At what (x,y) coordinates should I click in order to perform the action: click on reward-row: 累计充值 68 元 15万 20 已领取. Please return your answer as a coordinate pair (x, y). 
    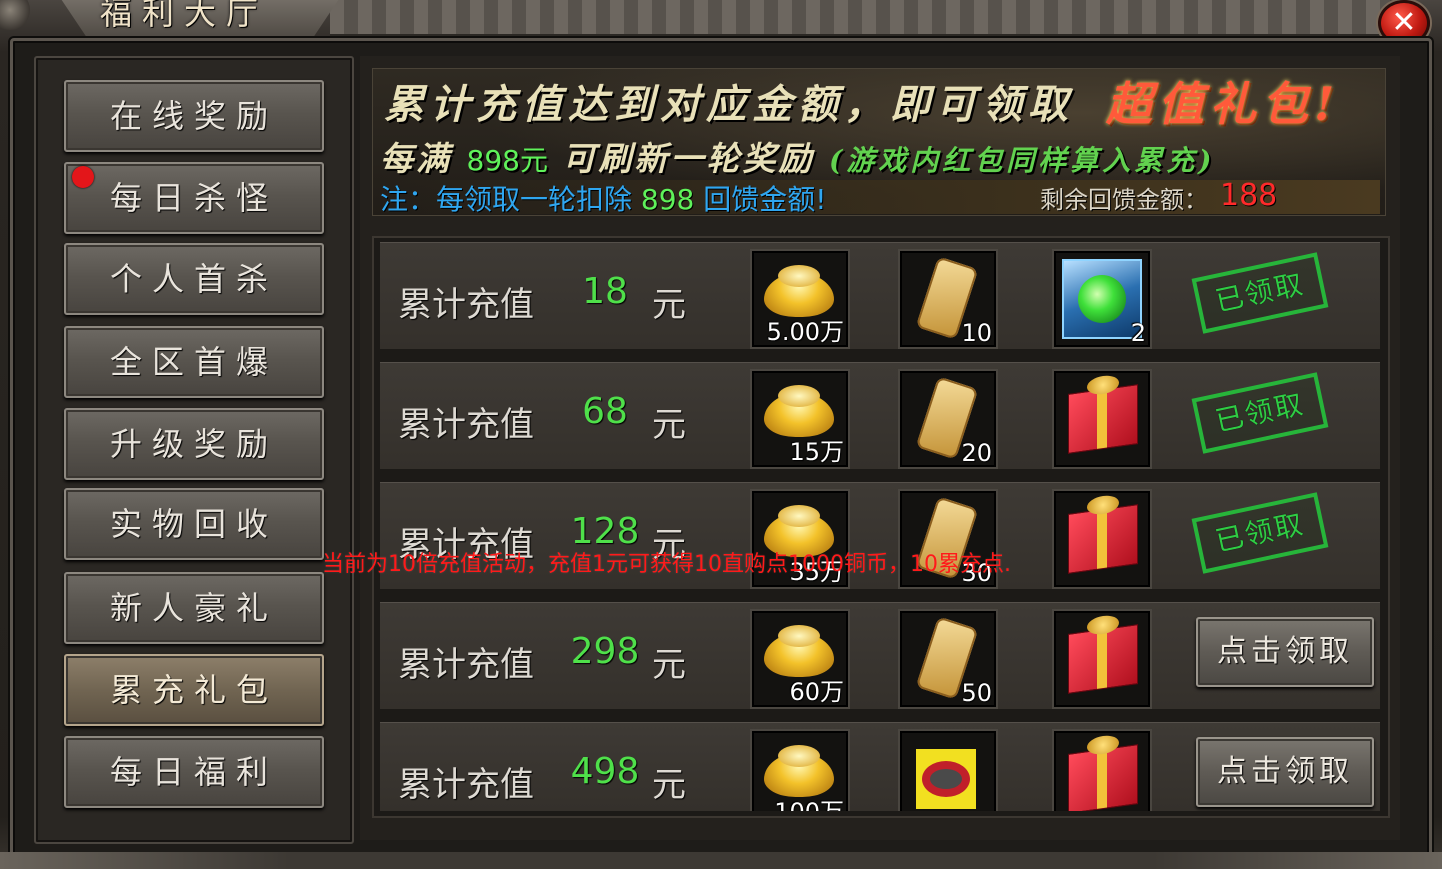
    Looking at the image, I should click on (880, 415).